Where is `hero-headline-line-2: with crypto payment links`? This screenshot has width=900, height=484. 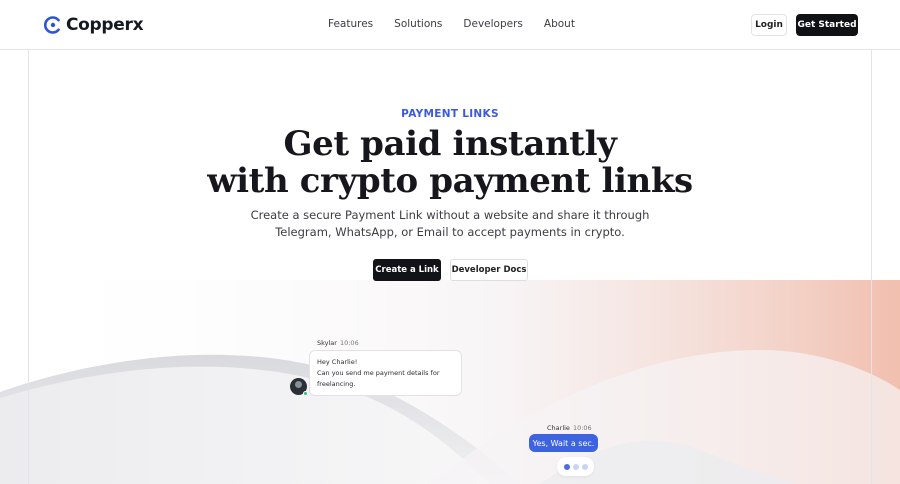 hero-headline-line-2: with crypto payment links is located at coordinates (450, 181).